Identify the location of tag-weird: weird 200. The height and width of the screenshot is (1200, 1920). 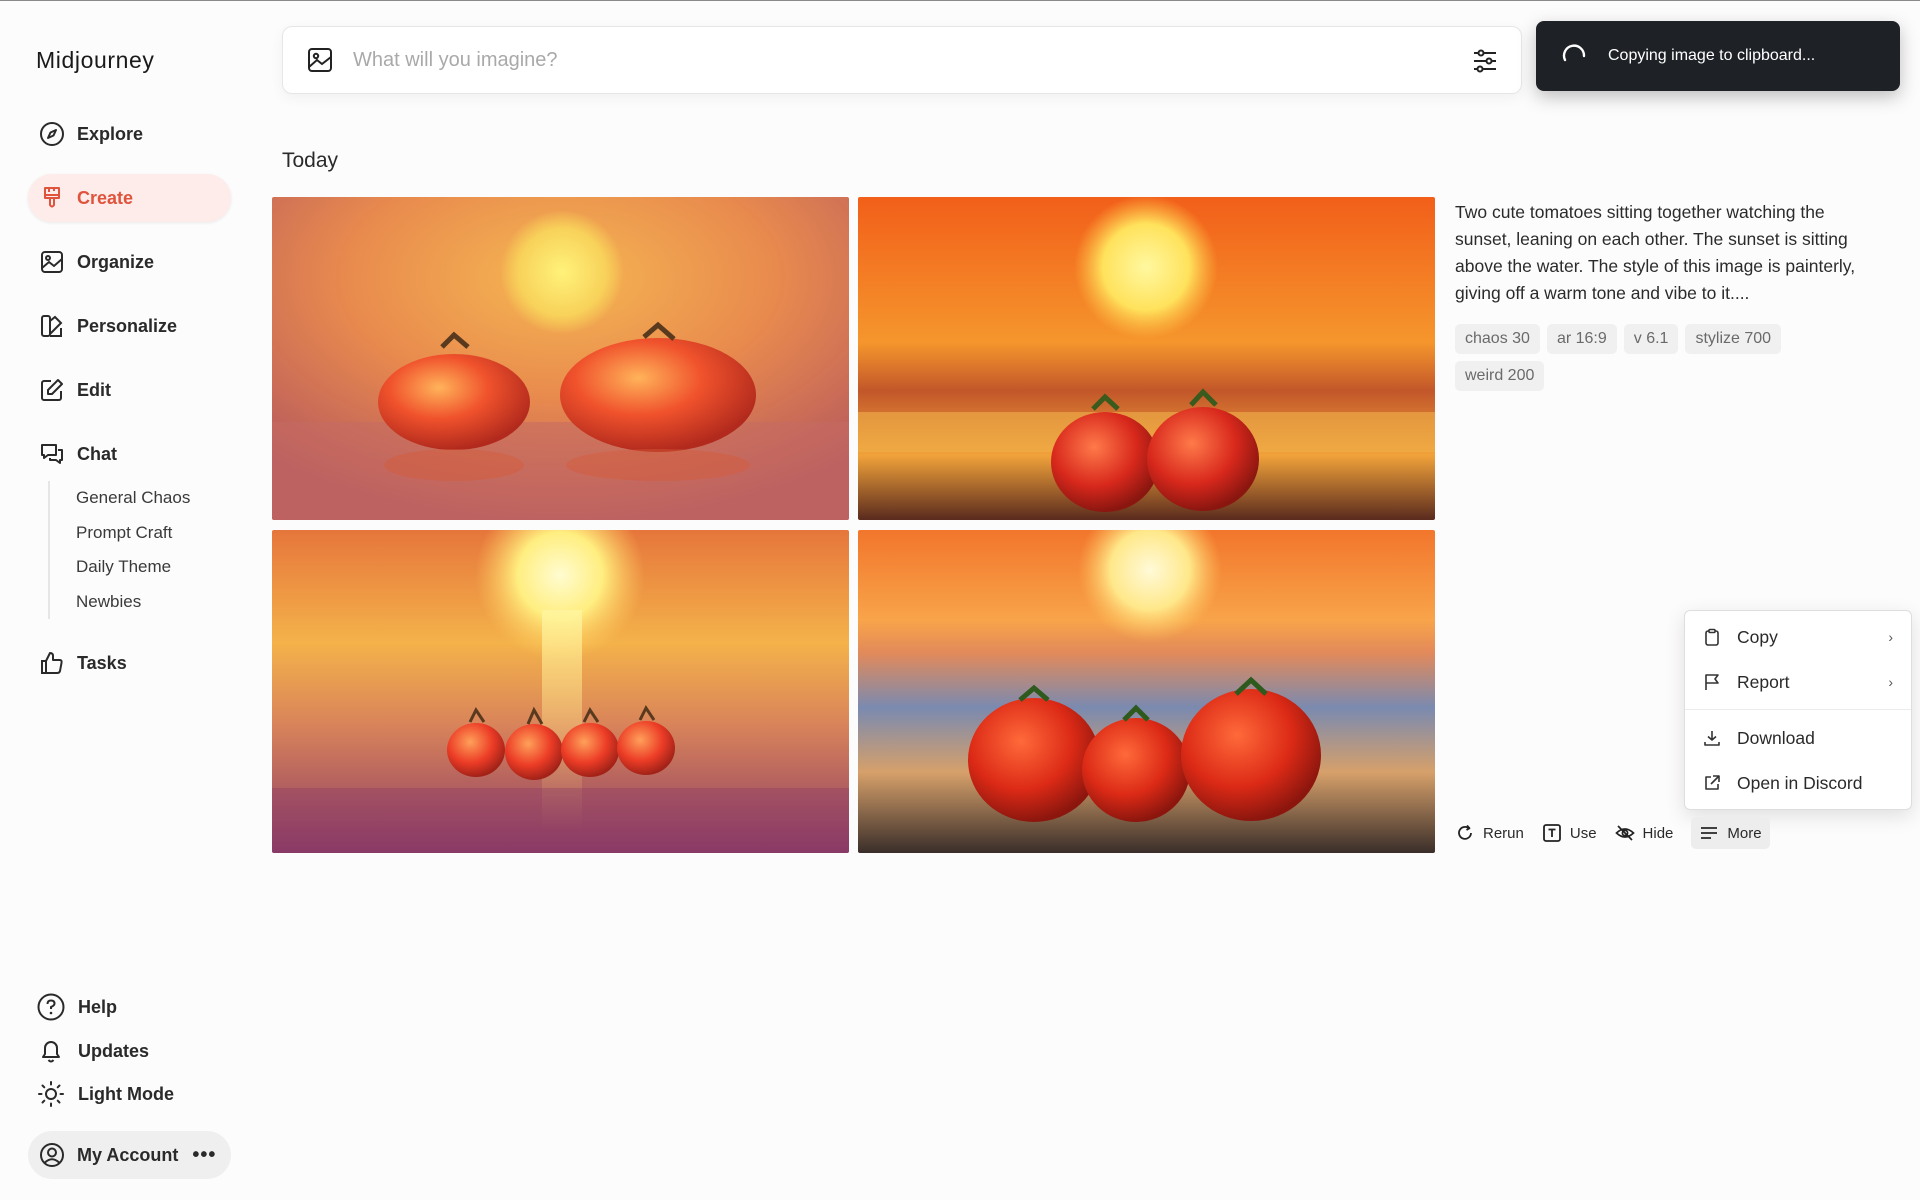
(1500, 376).